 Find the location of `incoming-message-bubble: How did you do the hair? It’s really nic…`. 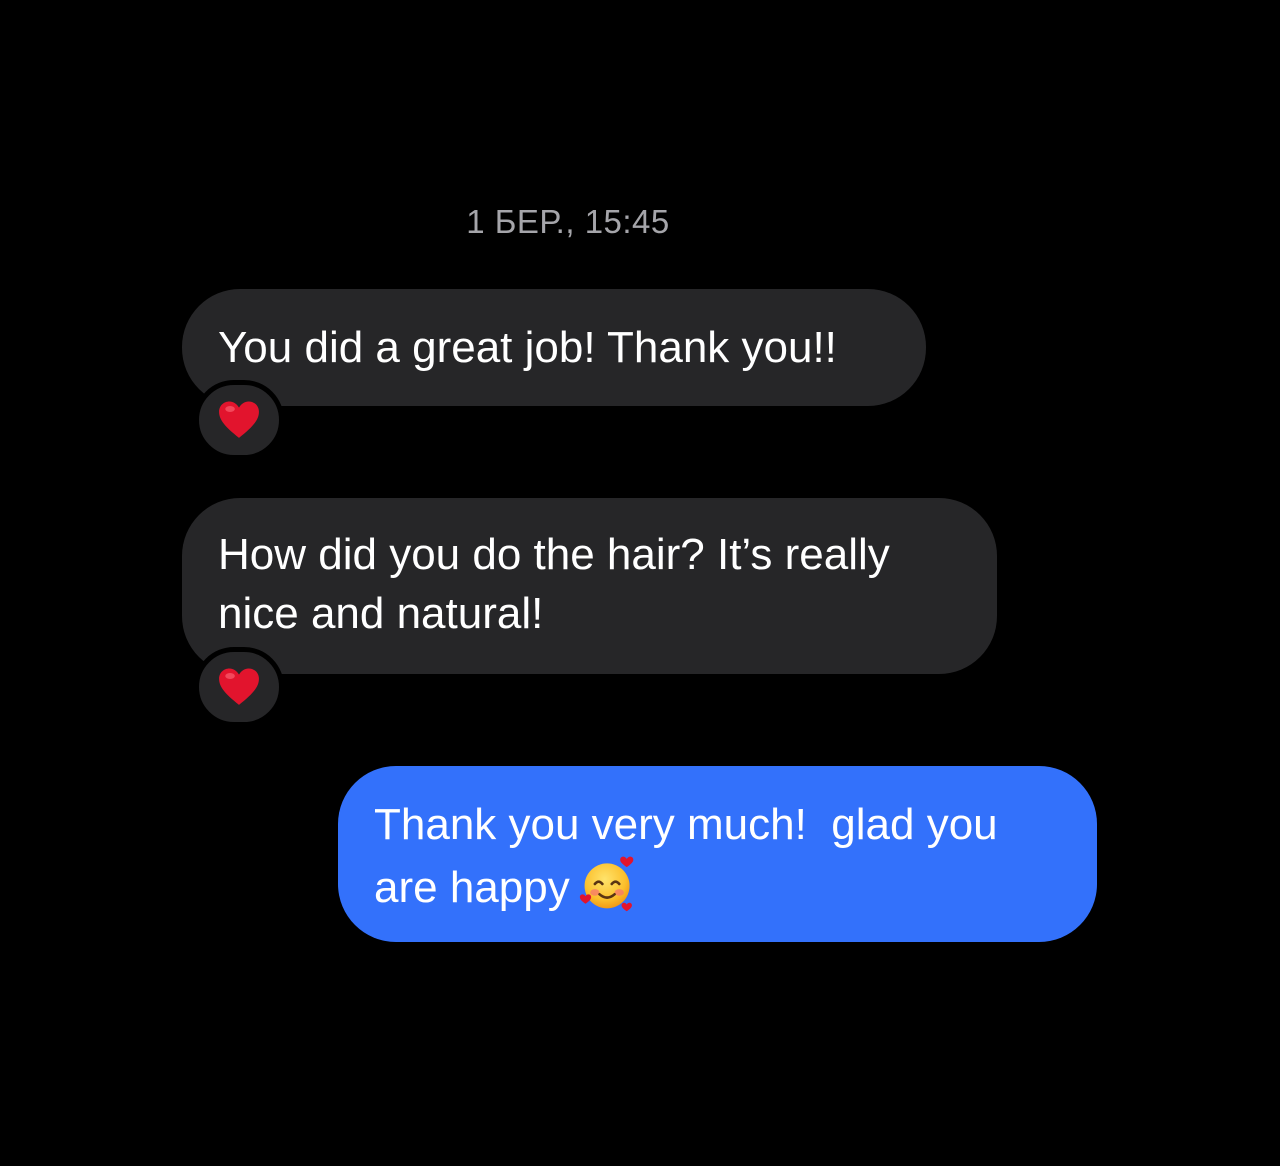

incoming-message-bubble: How did you do the hair? It’s really nic… is located at coordinates (589, 586).